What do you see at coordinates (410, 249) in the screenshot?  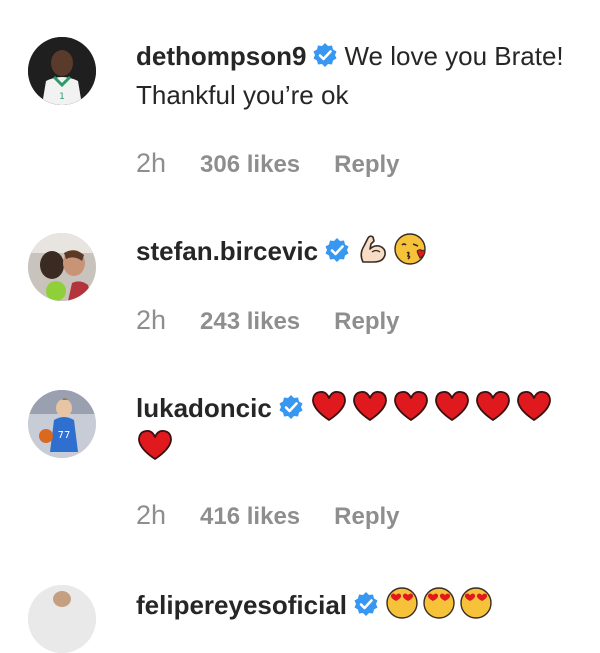 I see `face-blowing-kiss-icon` at bounding box center [410, 249].